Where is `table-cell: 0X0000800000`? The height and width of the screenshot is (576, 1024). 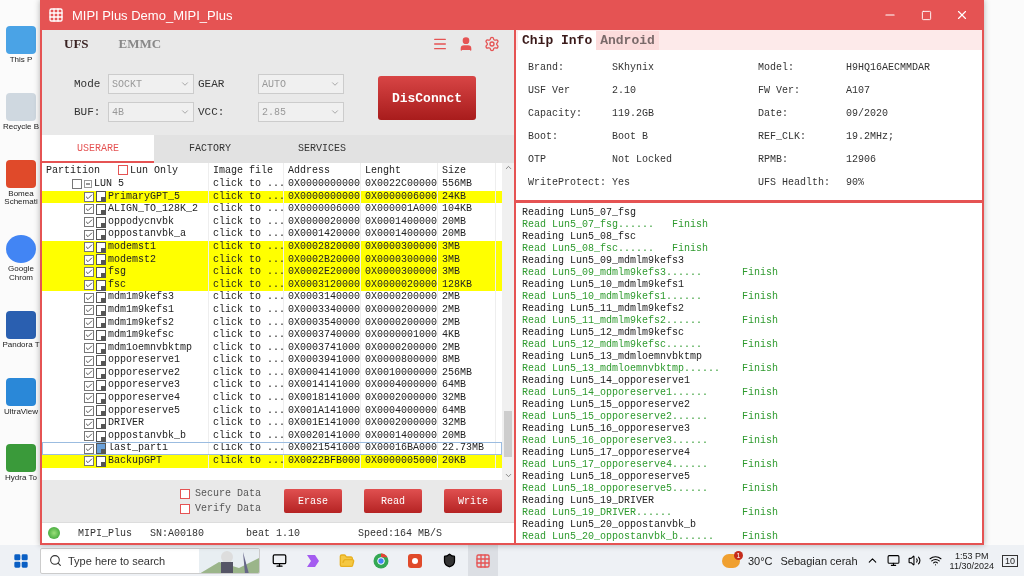
table-cell: 0X0000800000 is located at coordinates (399, 360).